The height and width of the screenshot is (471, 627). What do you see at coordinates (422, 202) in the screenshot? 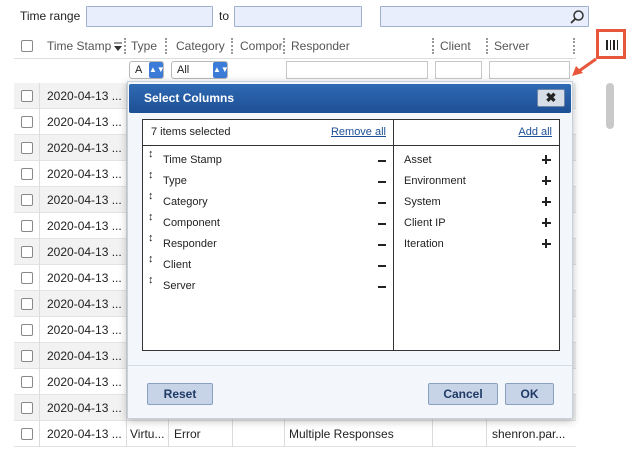
I see `available-column-label: System` at bounding box center [422, 202].